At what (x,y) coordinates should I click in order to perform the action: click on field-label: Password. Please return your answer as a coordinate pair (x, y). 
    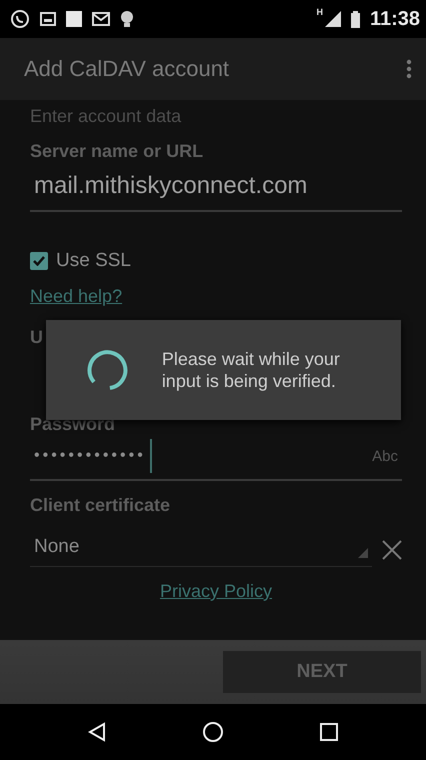
    Looking at the image, I should click on (73, 424).